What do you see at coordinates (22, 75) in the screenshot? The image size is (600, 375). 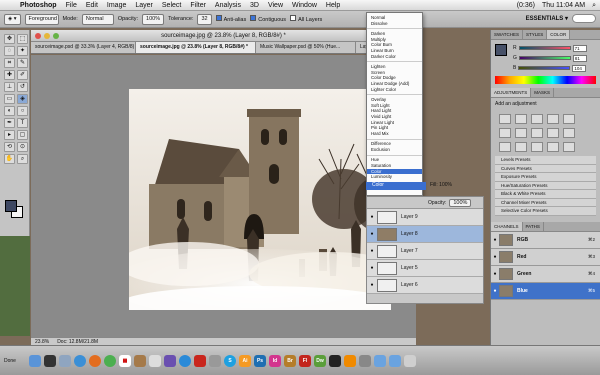 I see `brush-tool-icon: ✐` at bounding box center [22, 75].